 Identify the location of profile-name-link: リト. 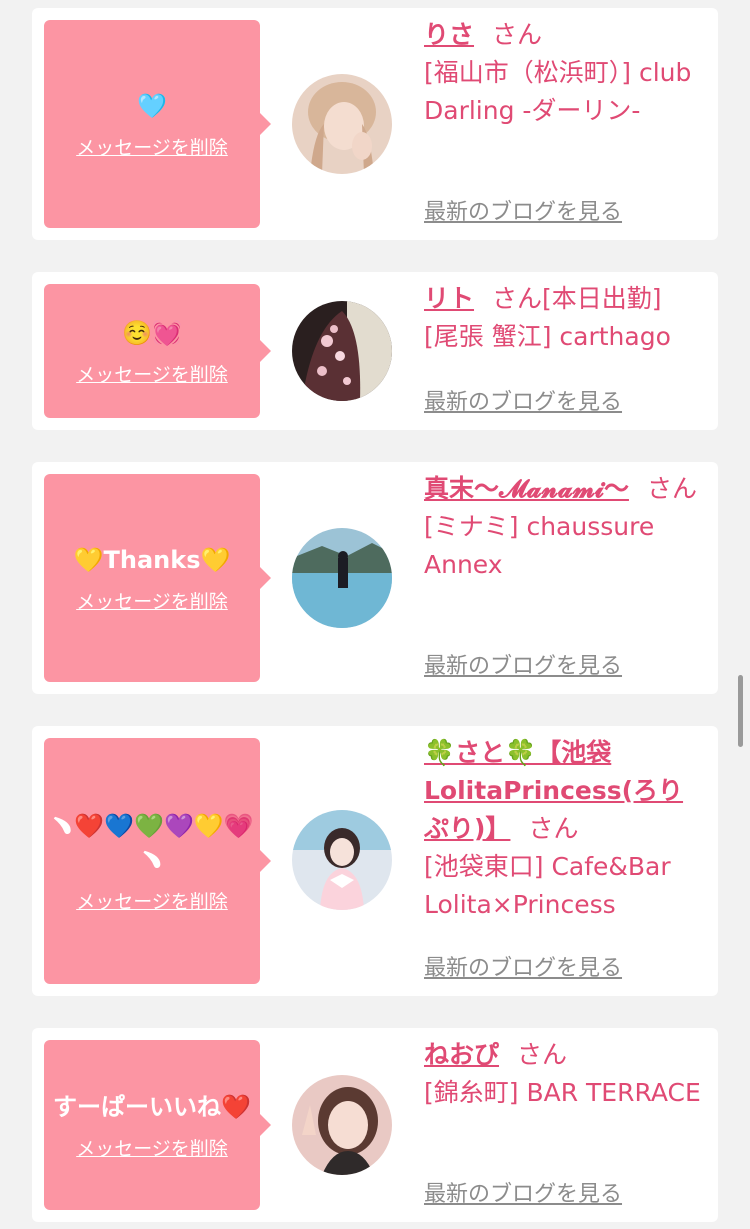
(449, 298).